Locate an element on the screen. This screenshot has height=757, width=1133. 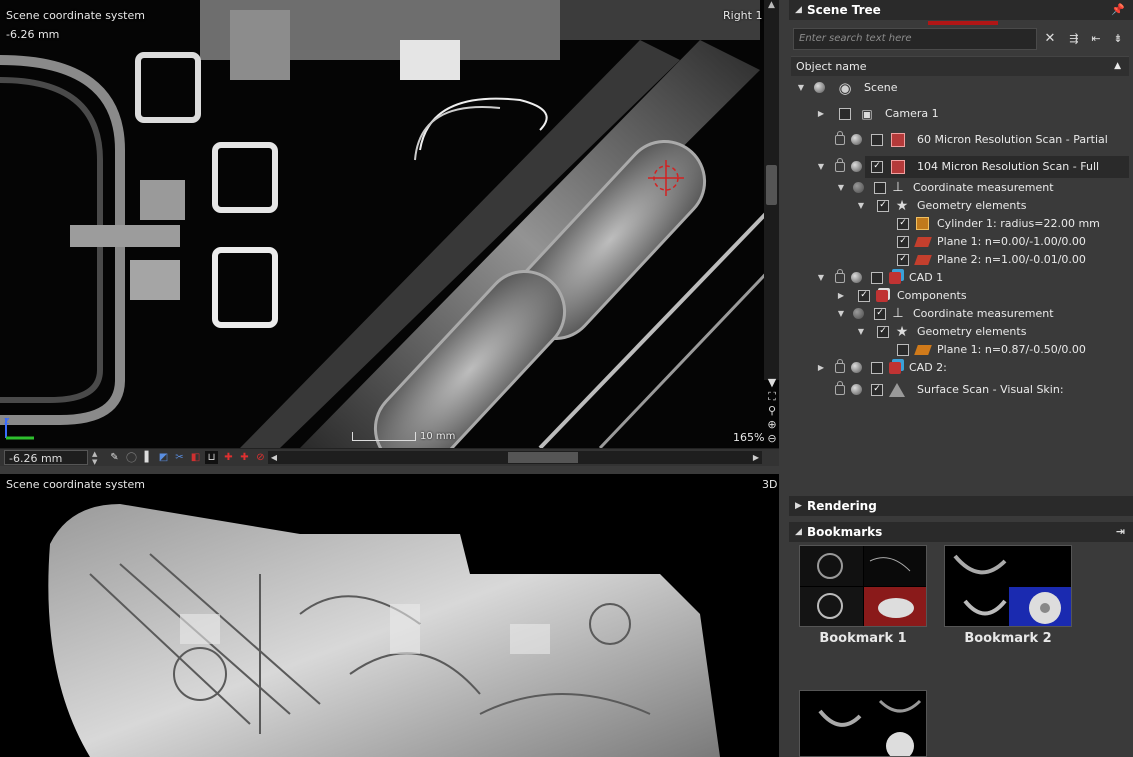
marker-move-icon: ✚ is located at coordinates (244, 457).